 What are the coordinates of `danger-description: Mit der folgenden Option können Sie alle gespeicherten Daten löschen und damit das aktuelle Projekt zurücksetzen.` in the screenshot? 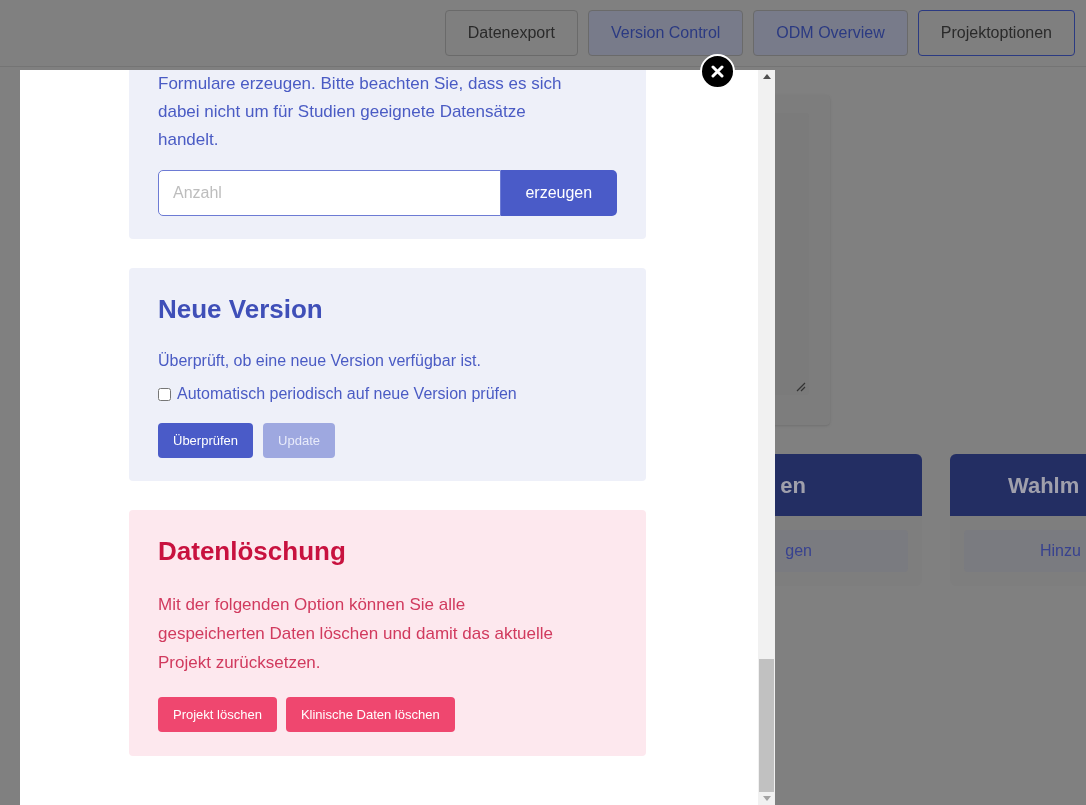 It's located at (356, 634).